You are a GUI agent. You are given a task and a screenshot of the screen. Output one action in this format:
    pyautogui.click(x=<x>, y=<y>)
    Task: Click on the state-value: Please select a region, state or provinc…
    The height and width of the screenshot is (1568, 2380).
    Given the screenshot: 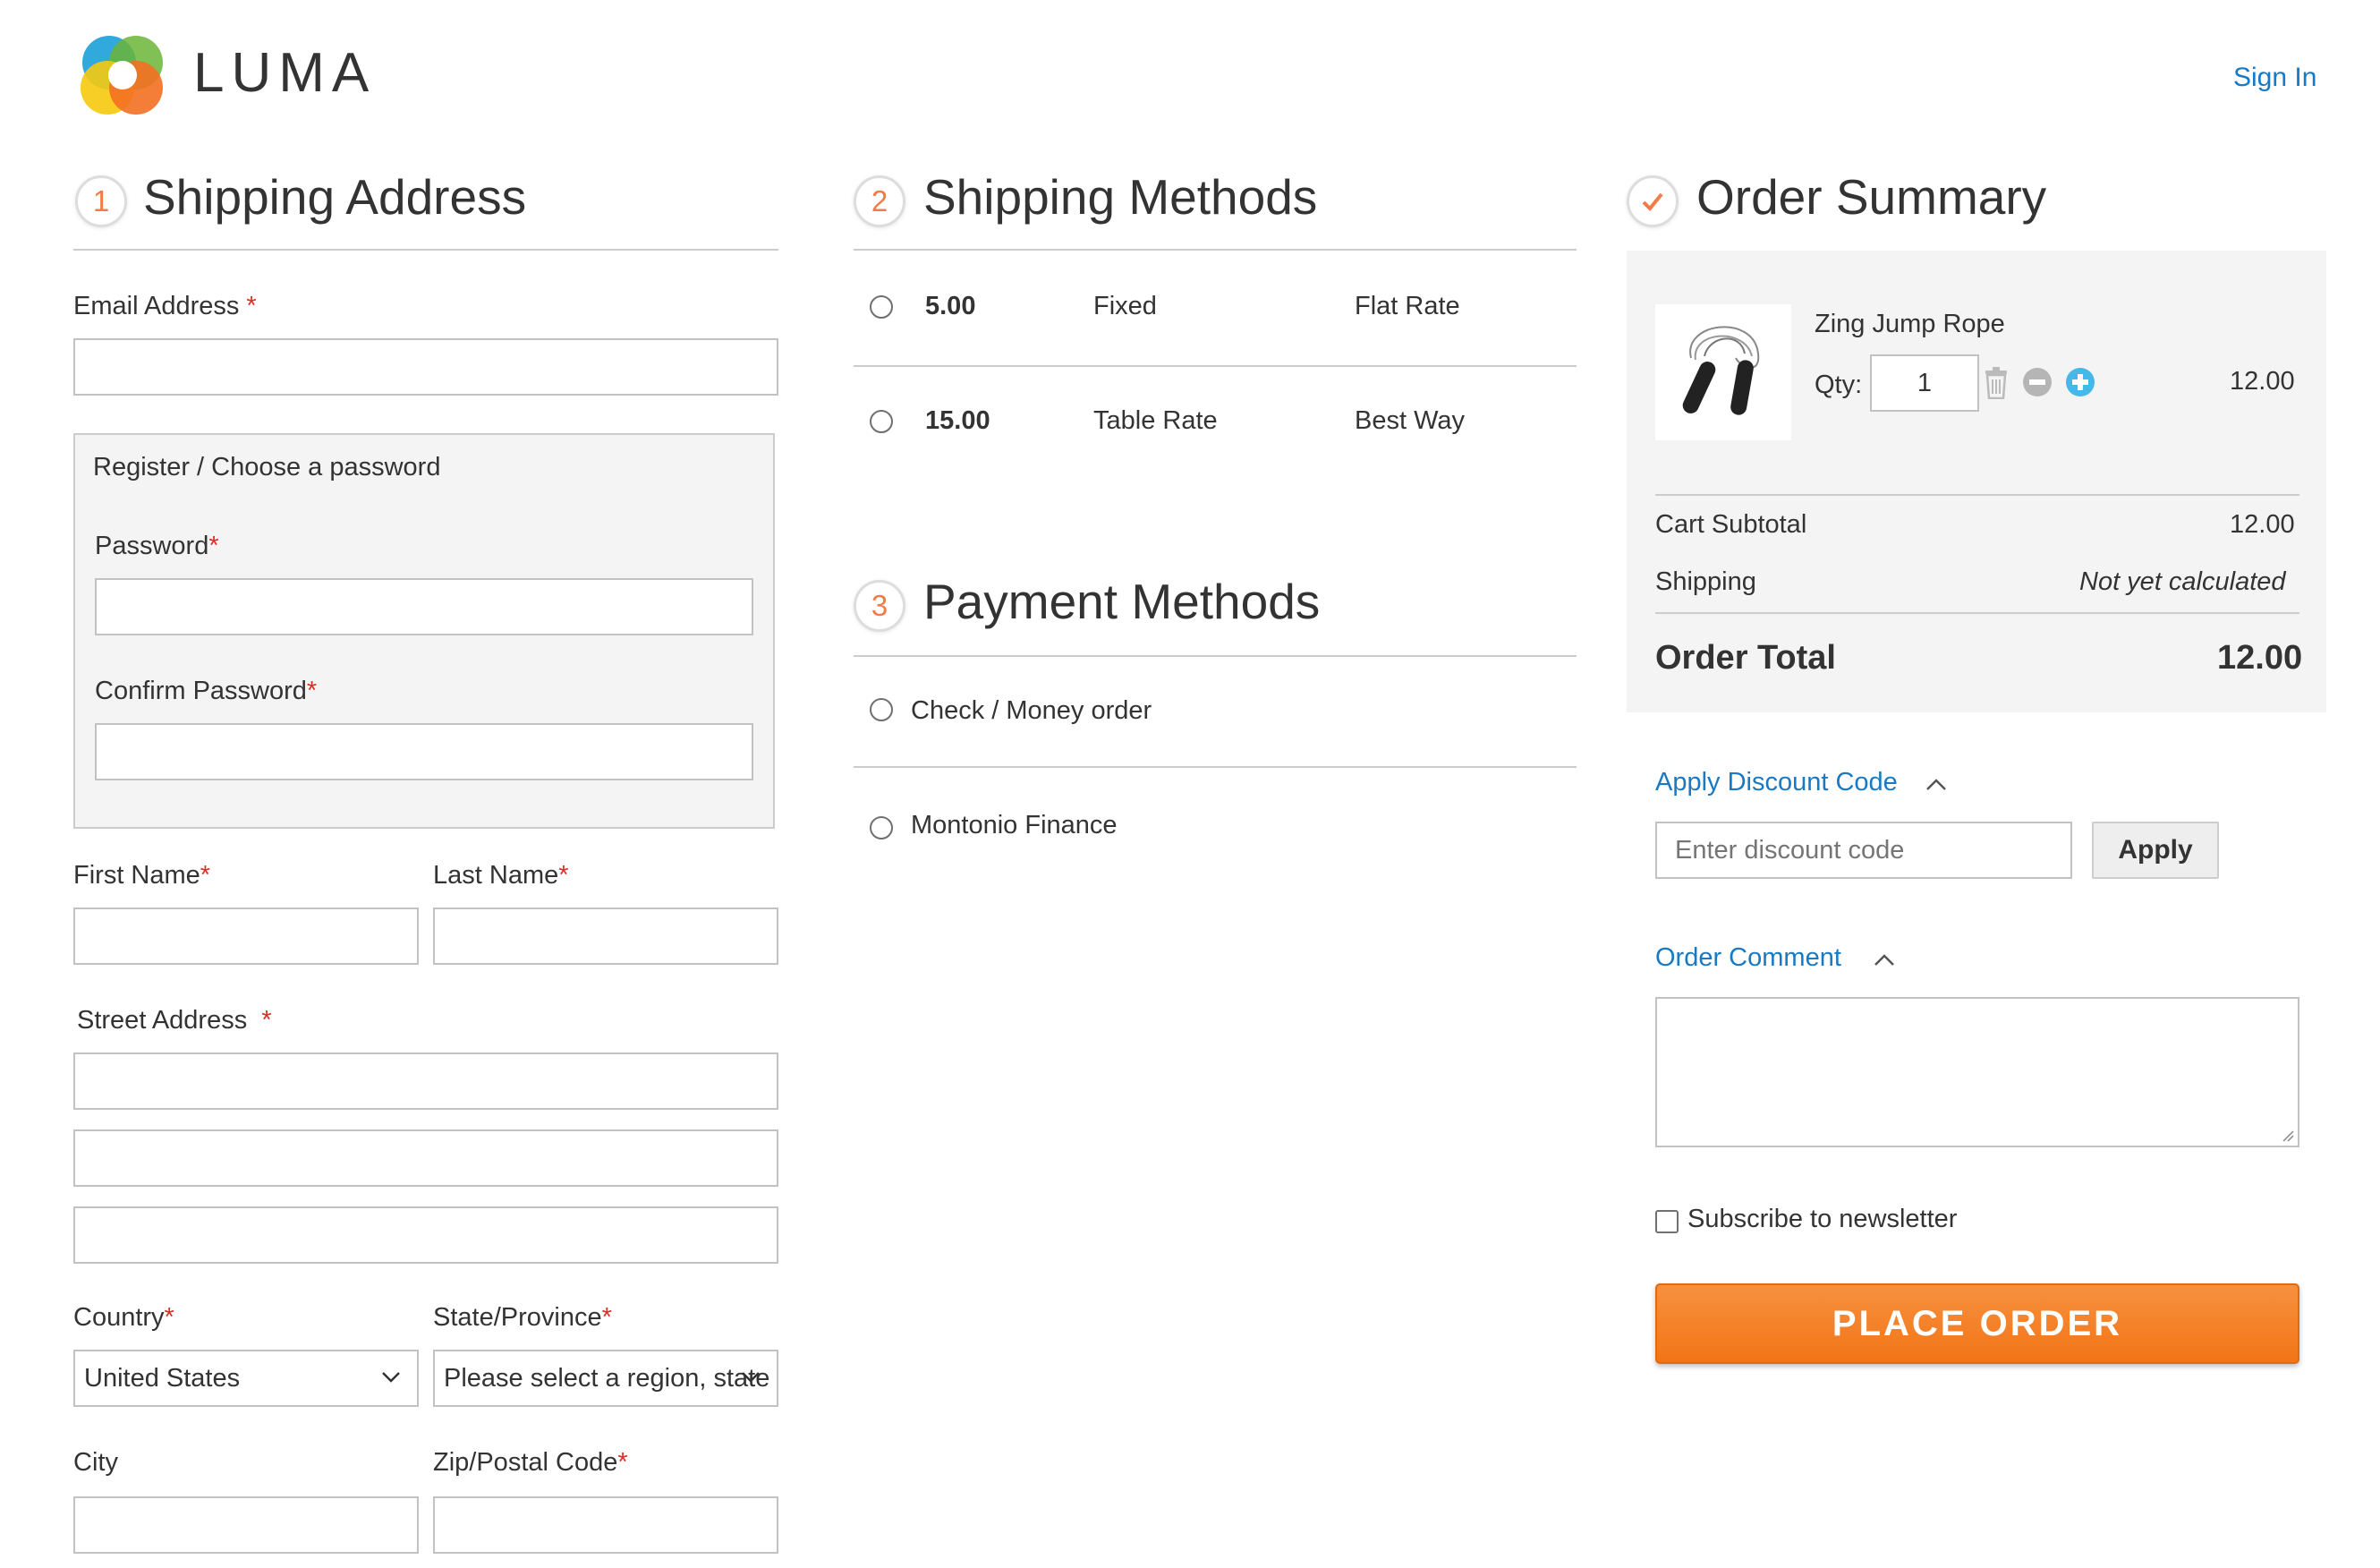 What is the action you would take?
    pyautogui.click(x=610, y=1378)
    